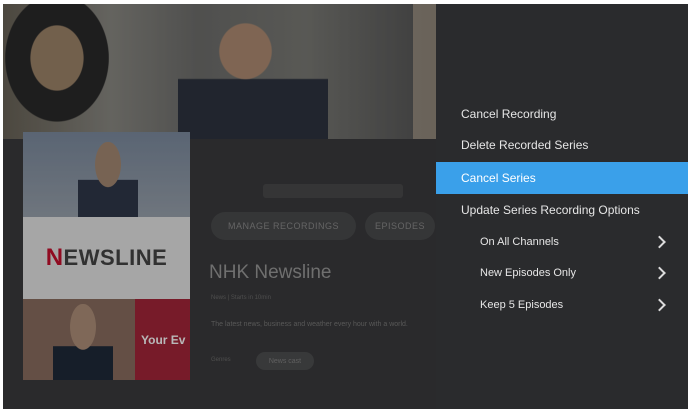 The width and height of the screenshot is (691, 412). Describe the element at coordinates (562, 145) in the screenshot. I see `delete-recorded-series-item: Delete Recorded Series` at that location.